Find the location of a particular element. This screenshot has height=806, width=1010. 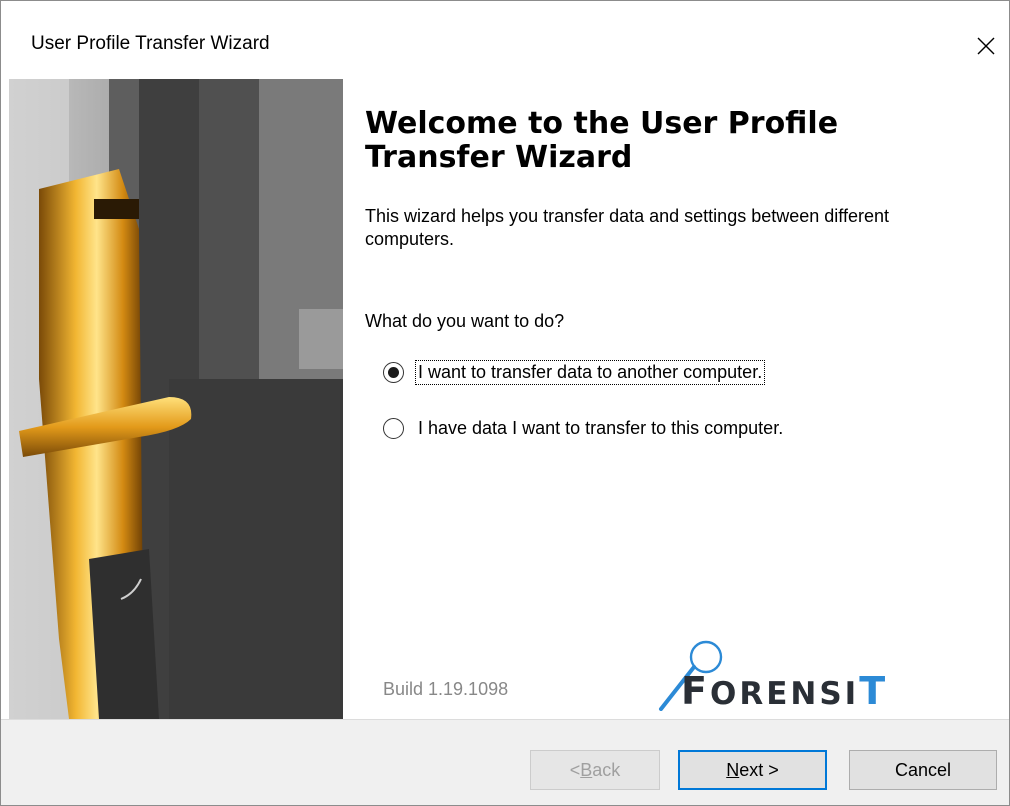

forensit-logo: FORENSIT is located at coordinates (784, 691).